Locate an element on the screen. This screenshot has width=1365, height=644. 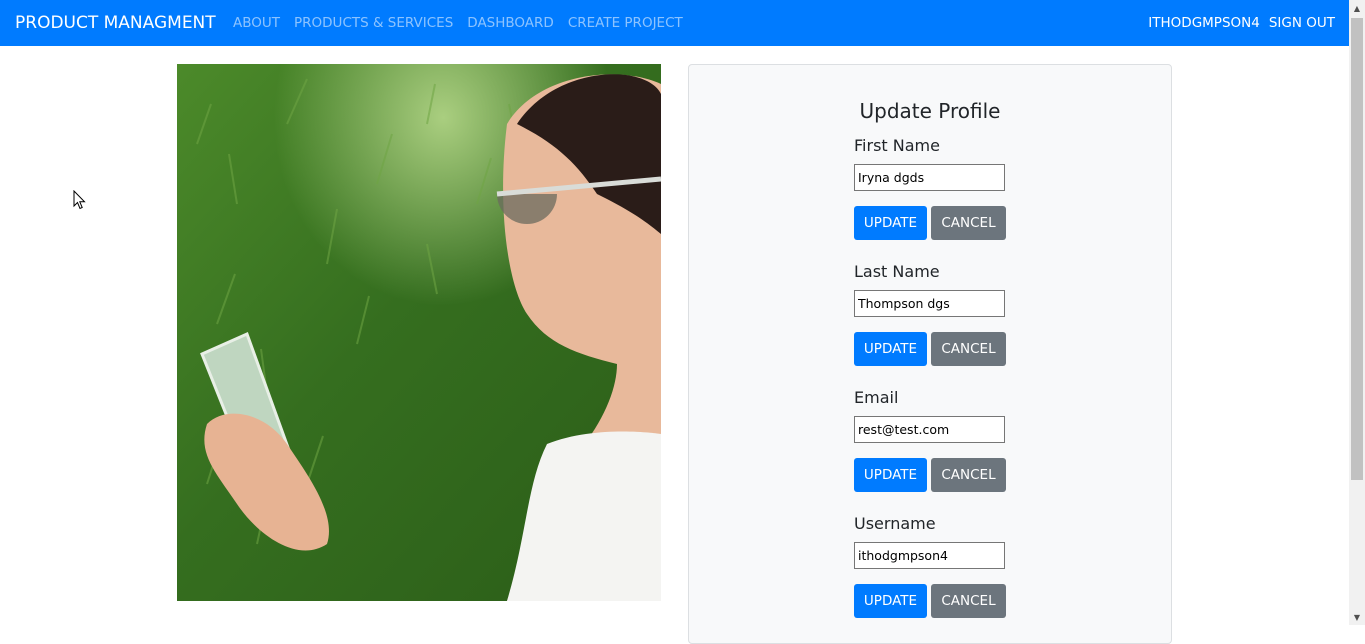
brand-link: PRODUCT MANAGMENT is located at coordinates (115, 23).